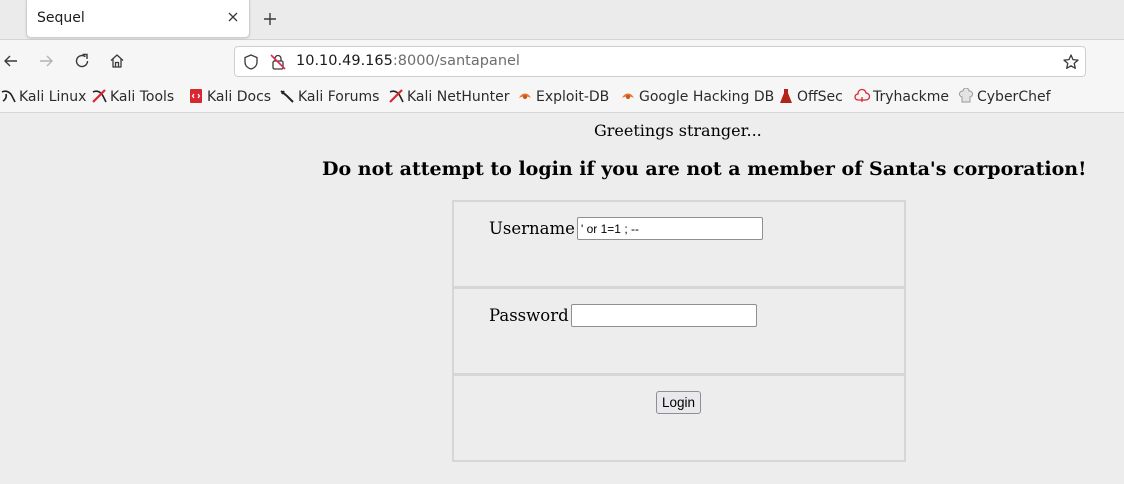 Image resolution: width=1124 pixels, height=484 pixels. What do you see at coordinates (270, 19) in the screenshot?
I see `new-tab-icon` at bounding box center [270, 19].